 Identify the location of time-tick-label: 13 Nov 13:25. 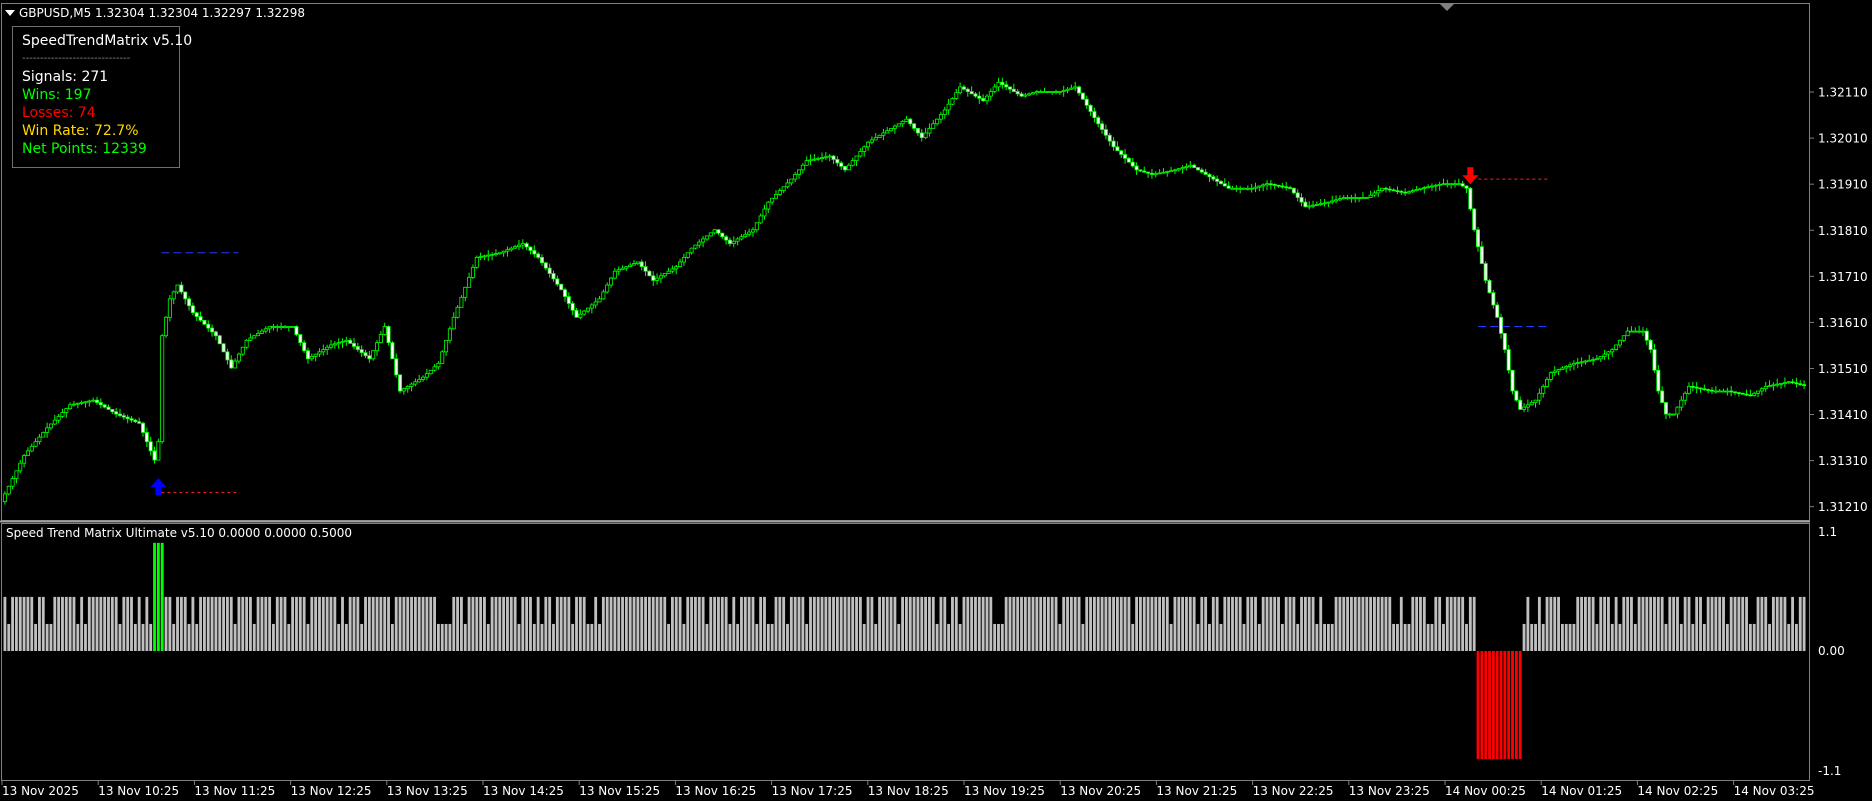
(427, 791).